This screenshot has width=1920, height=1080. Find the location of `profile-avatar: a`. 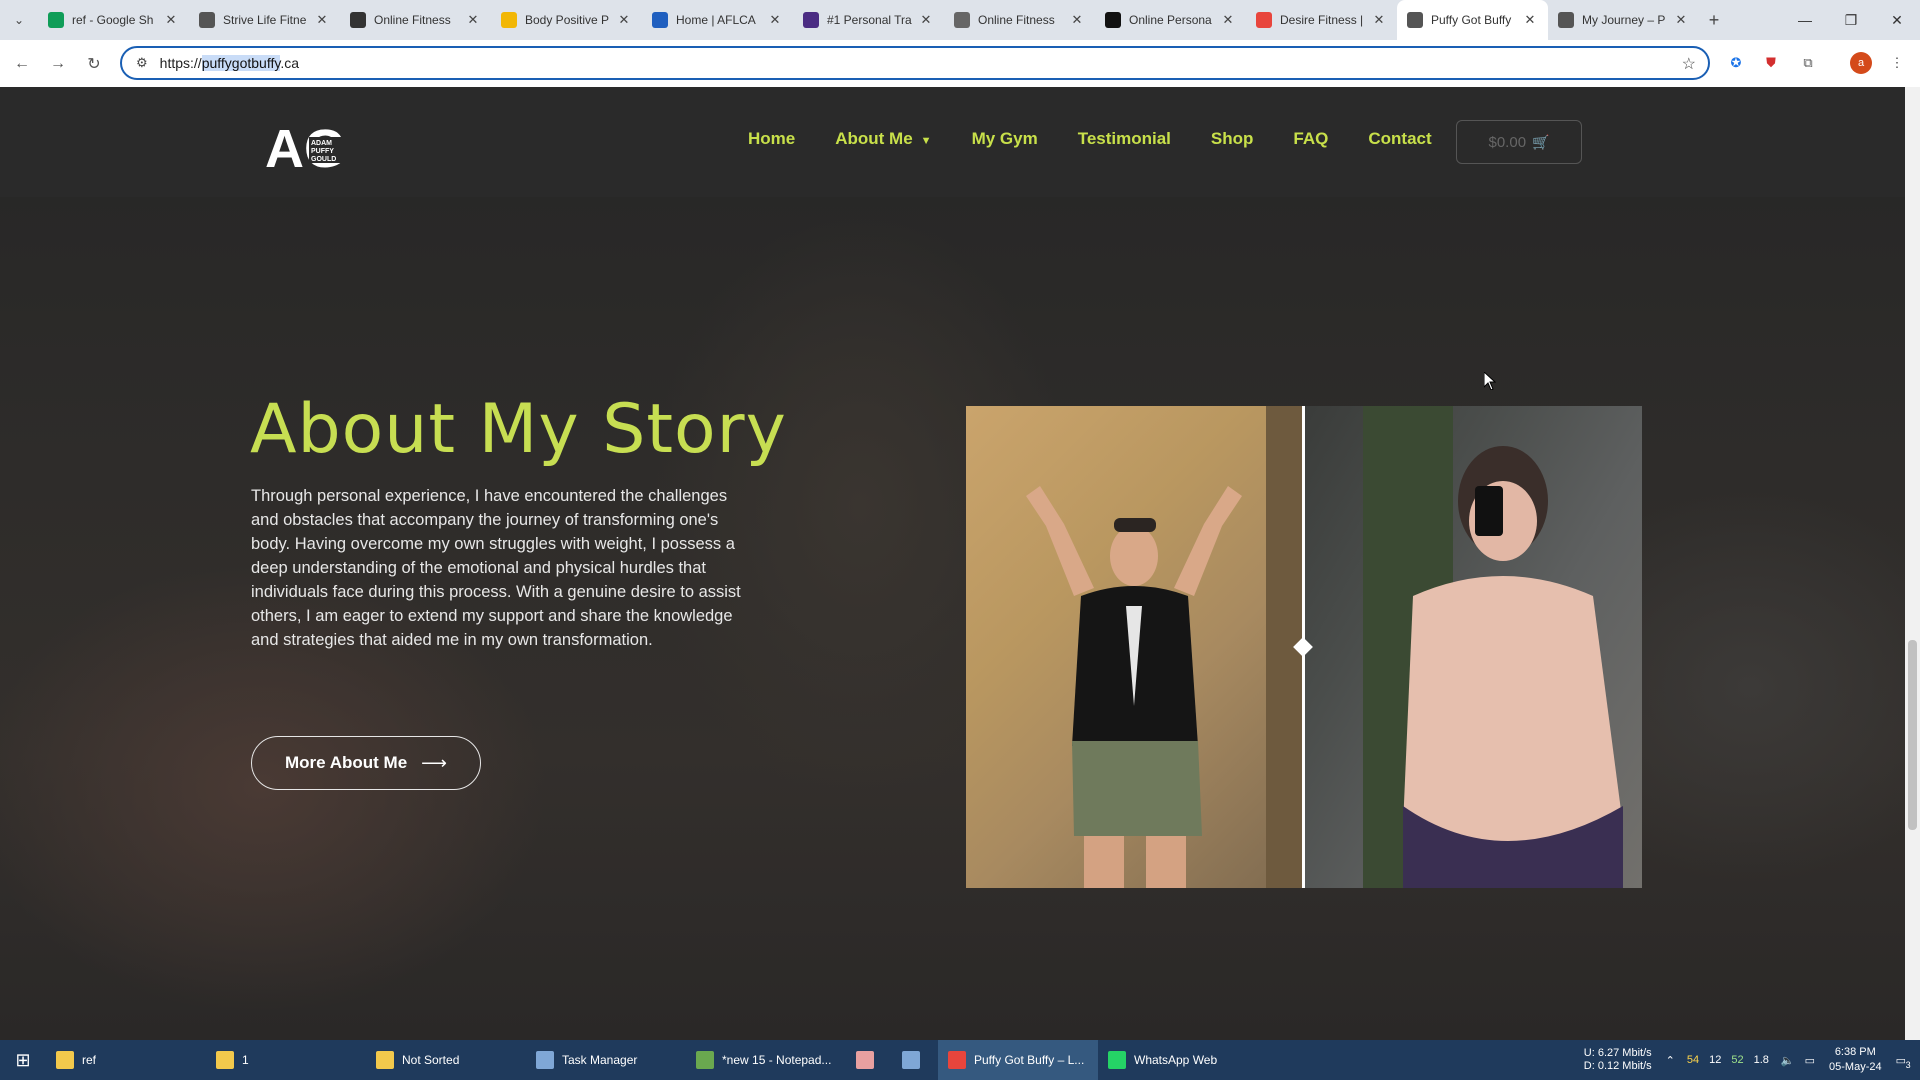

profile-avatar: a is located at coordinates (1861, 63).